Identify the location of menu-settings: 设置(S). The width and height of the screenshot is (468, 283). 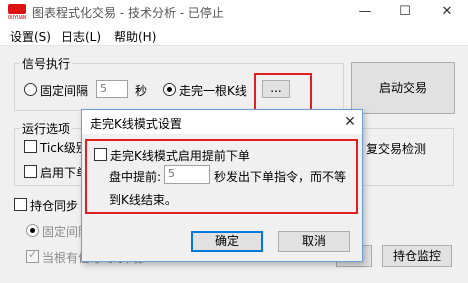
(30, 36).